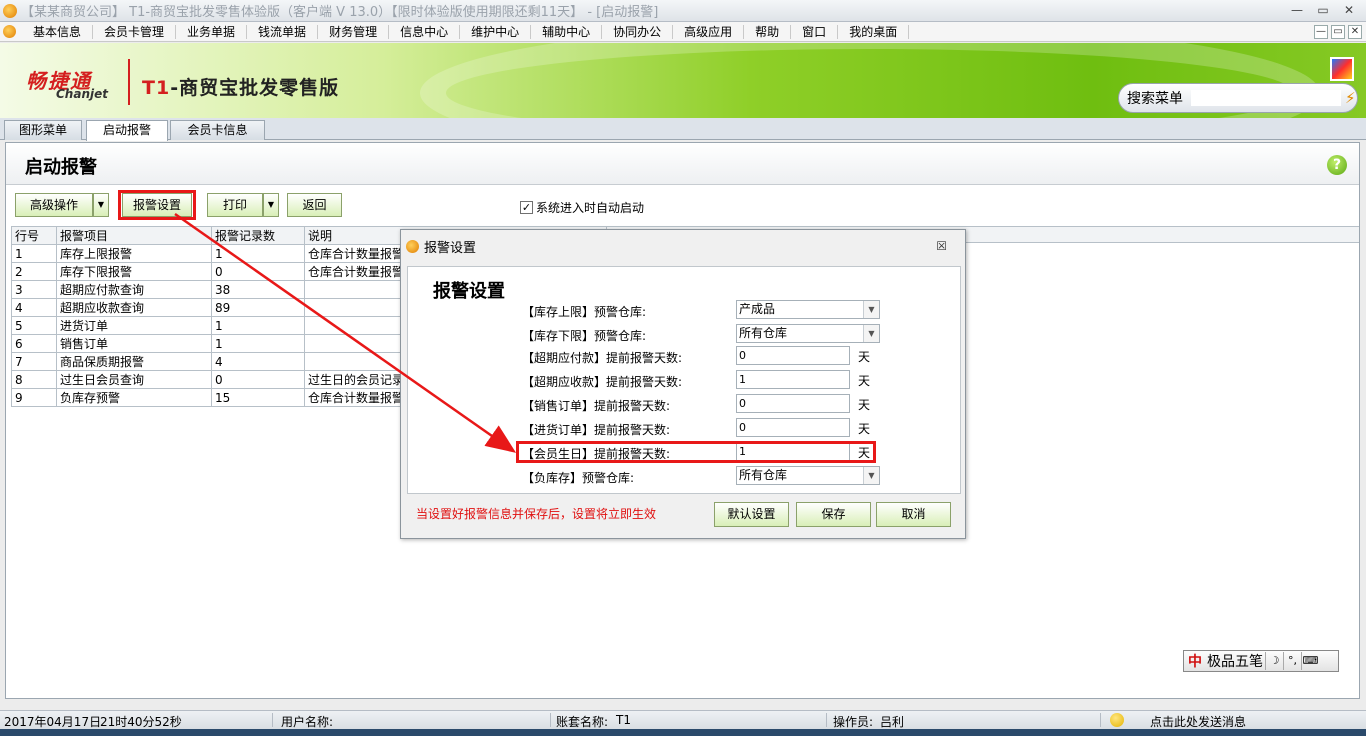 The width and height of the screenshot is (1366, 736). I want to click on os-taskbar, so click(683, 732).